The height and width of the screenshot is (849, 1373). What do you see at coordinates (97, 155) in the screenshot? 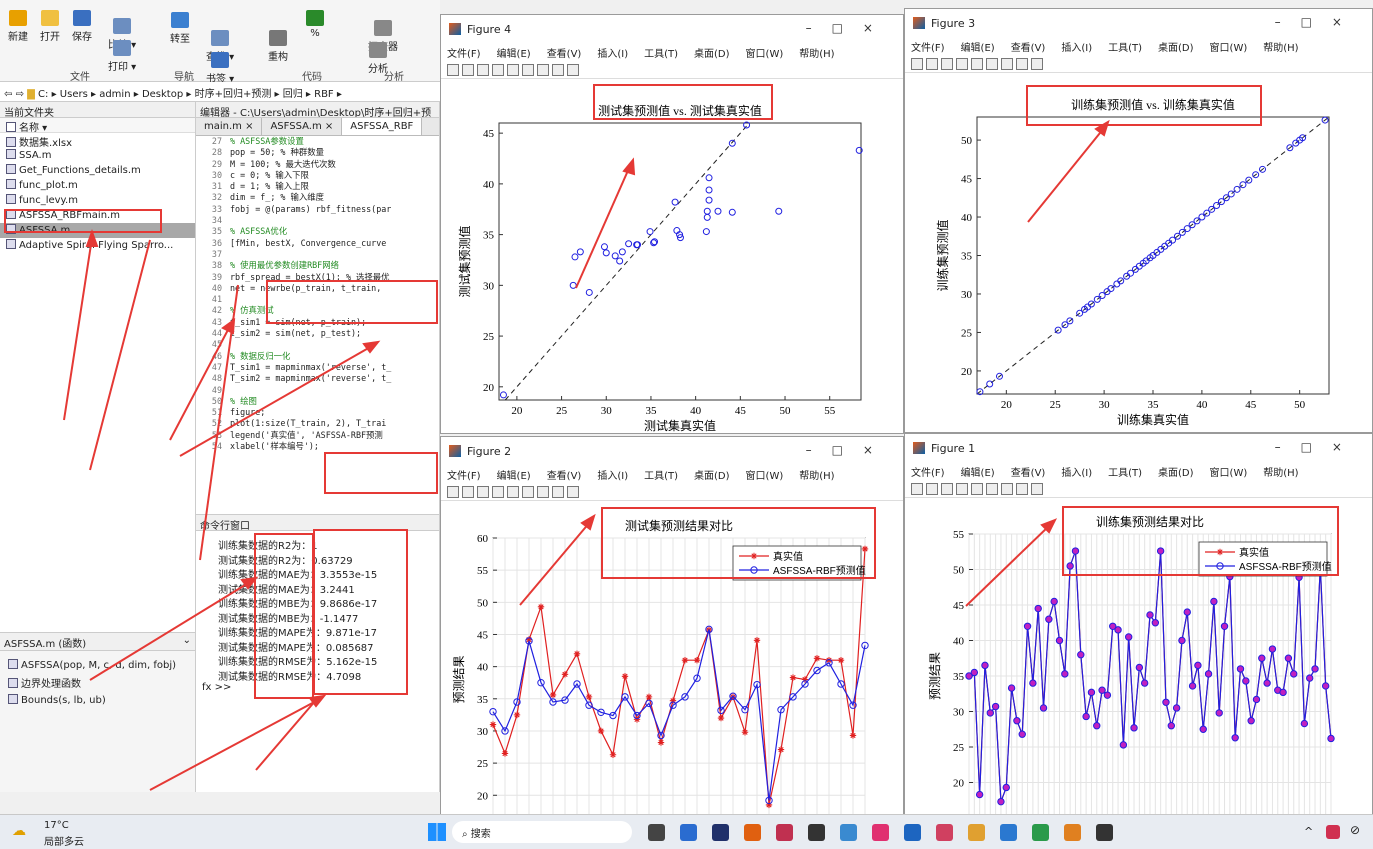
I see `file-item: SSA.m` at bounding box center [97, 155].